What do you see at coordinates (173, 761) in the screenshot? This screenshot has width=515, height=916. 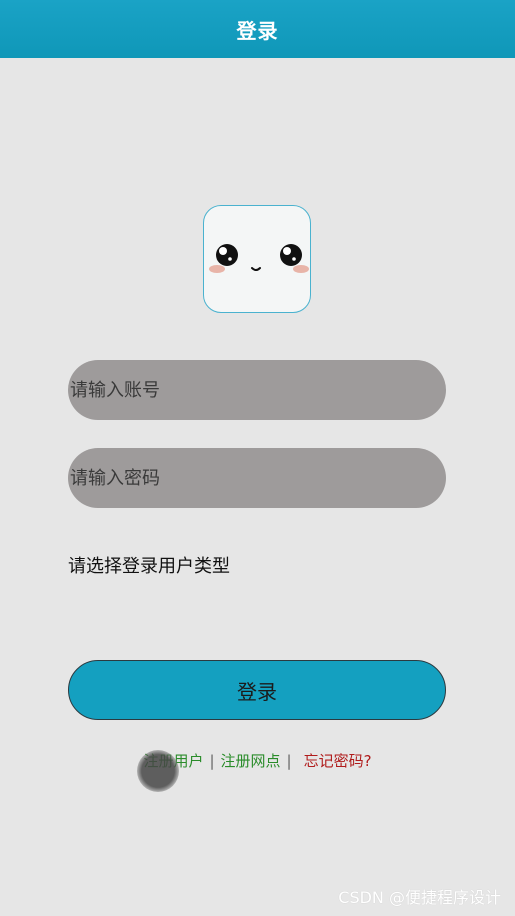 I see `register-user-link: 注册用户` at bounding box center [173, 761].